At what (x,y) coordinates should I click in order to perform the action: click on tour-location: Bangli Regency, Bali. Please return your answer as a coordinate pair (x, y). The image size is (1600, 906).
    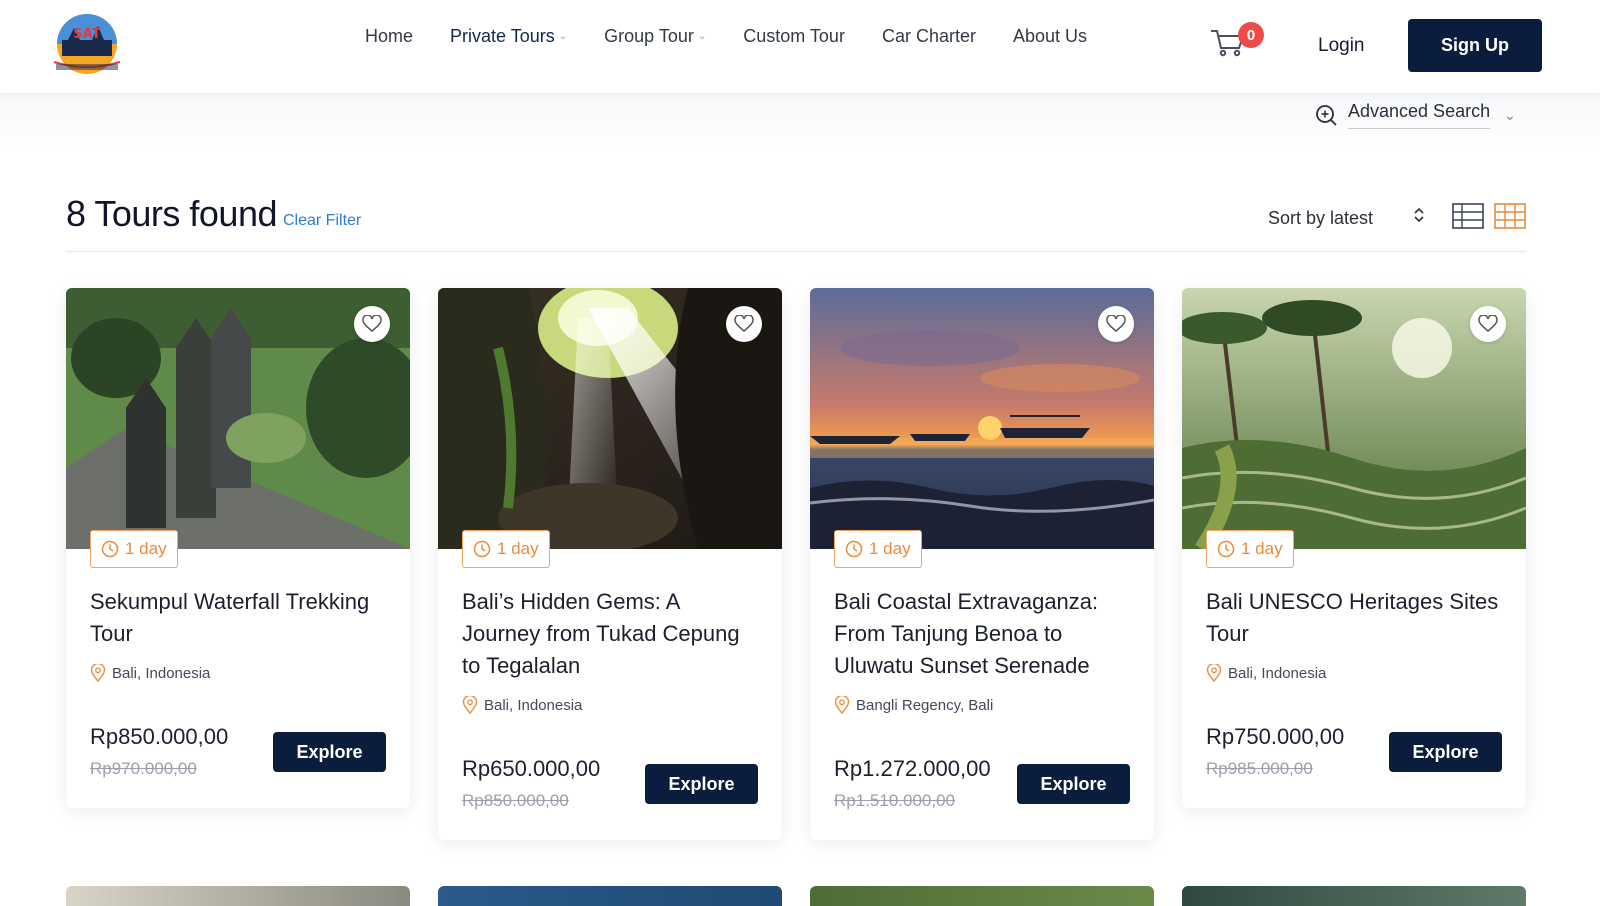
    Looking at the image, I should click on (913, 705).